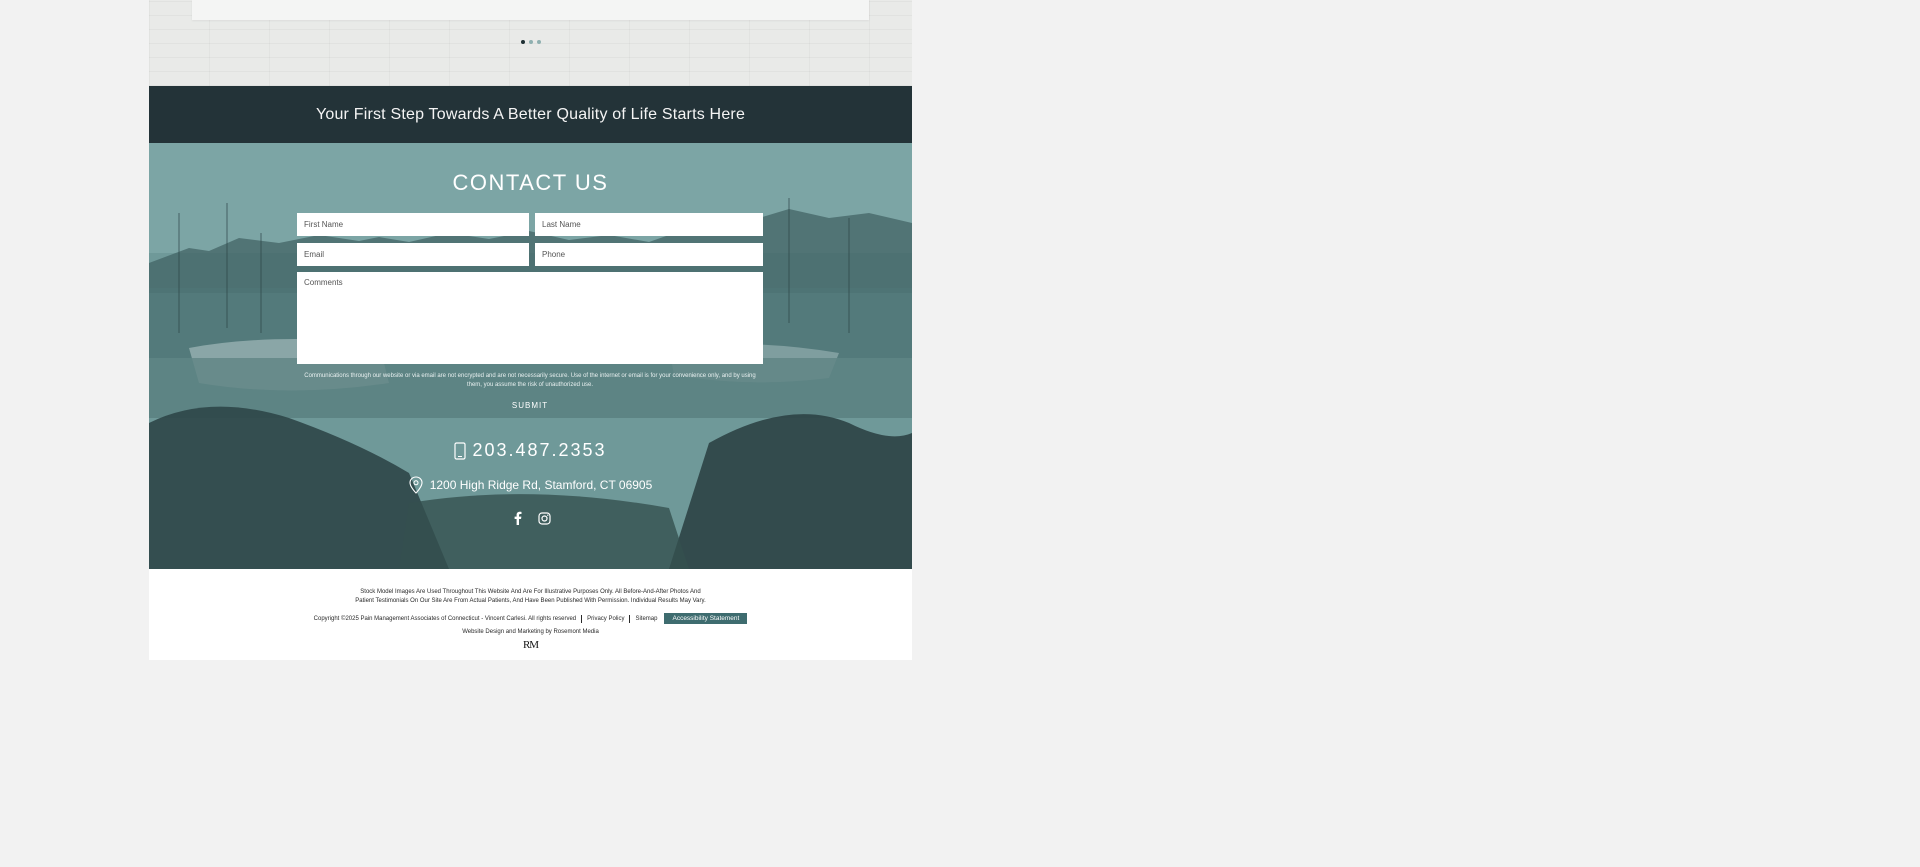 This screenshot has width=1920, height=867. Describe the element at coordinates (530, 518) in the screenshot. I see `social-links` at that location.